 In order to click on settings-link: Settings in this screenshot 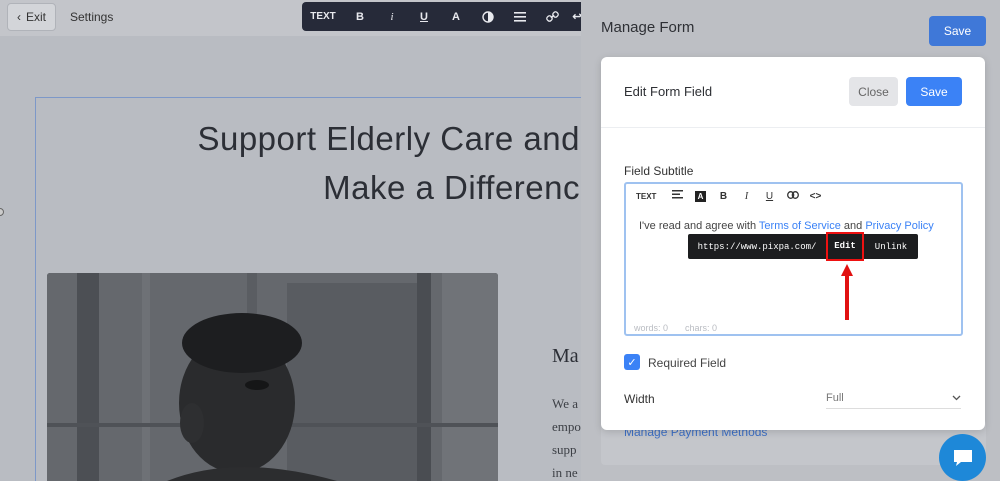, I will do `click(91, 17)`.